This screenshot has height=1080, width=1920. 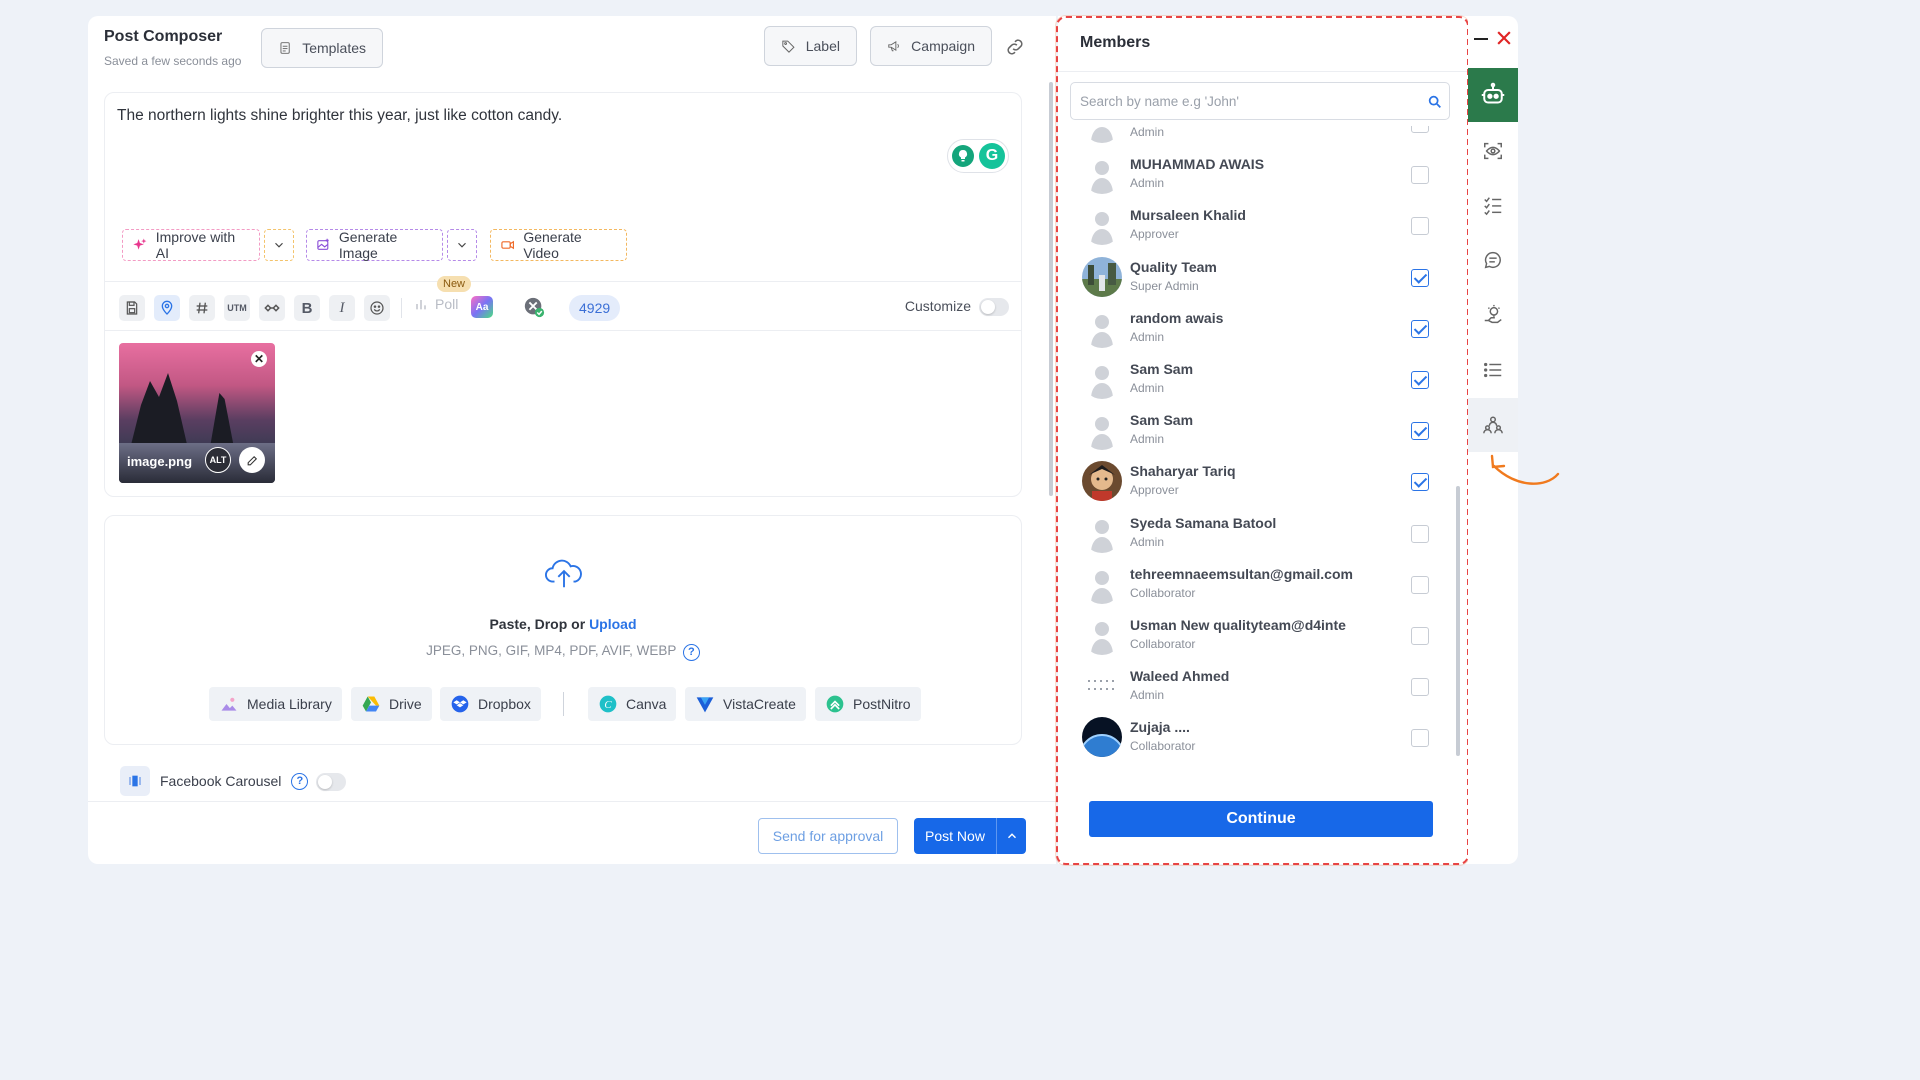 What do you see at coordinates (218, 460) in the screenshot?
I see `alt-text-button: ALT` at bounding box center [218, 460].